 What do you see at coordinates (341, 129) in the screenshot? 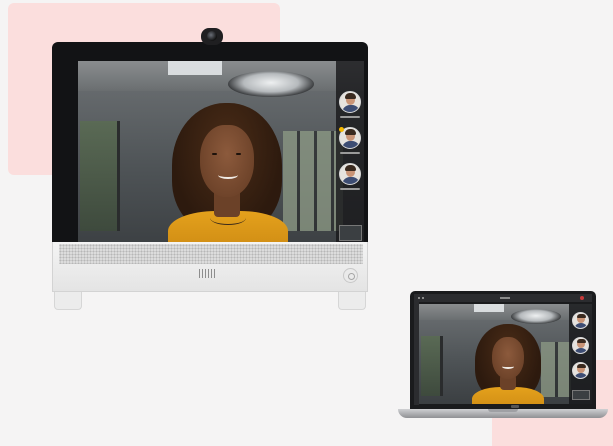
I see `speaking-indicator-icon` at bounding box center [341, 129].